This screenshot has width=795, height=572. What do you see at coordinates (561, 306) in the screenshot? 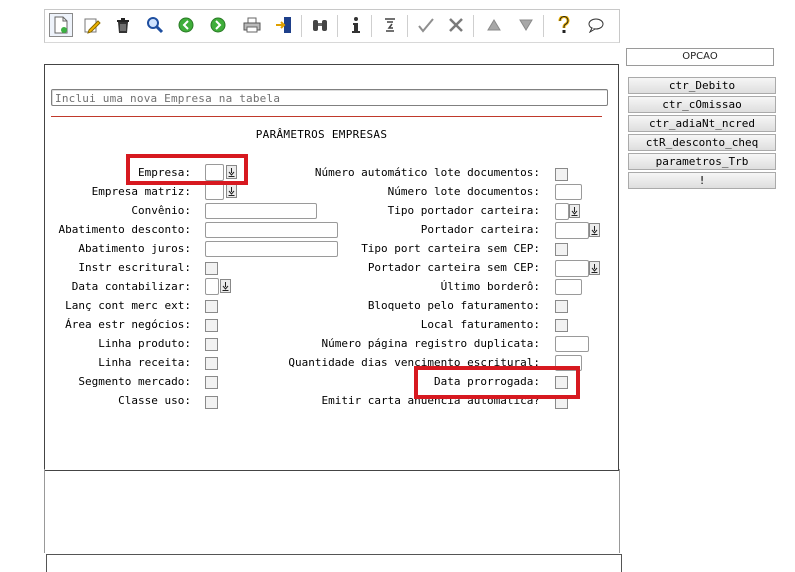
I see `bloqueto-faturamento-checkbox` at bounding box center [561, 306].